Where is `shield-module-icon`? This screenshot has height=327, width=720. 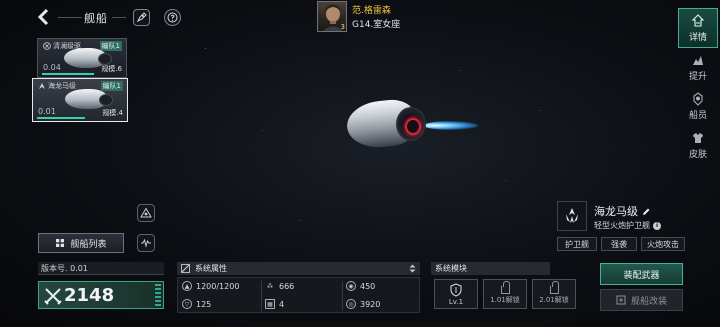 shield-module-icon is located at coordinates (456, 289).